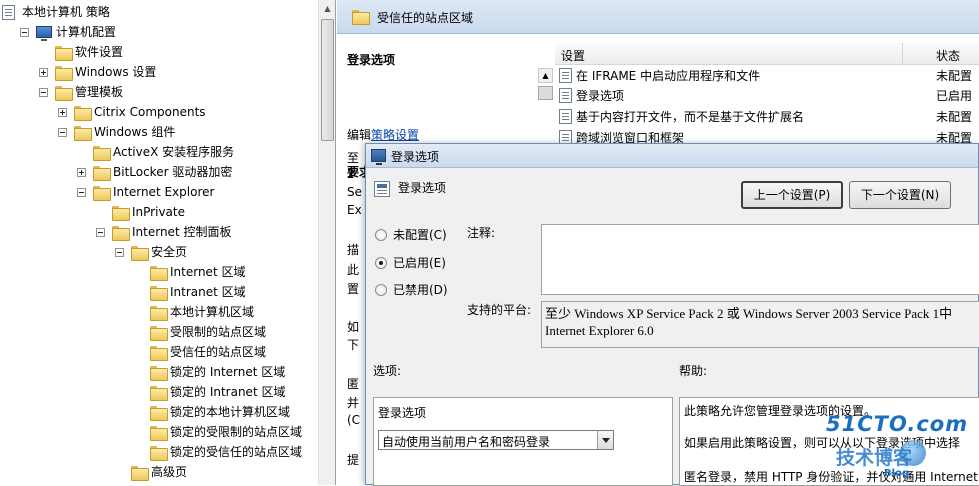 The height and width of the screenshot is (486, 979). Describe the element at coordinates (159, 392) in the screenshot. I see `tree-item: 锁定的 Intranet 区域` at that location.